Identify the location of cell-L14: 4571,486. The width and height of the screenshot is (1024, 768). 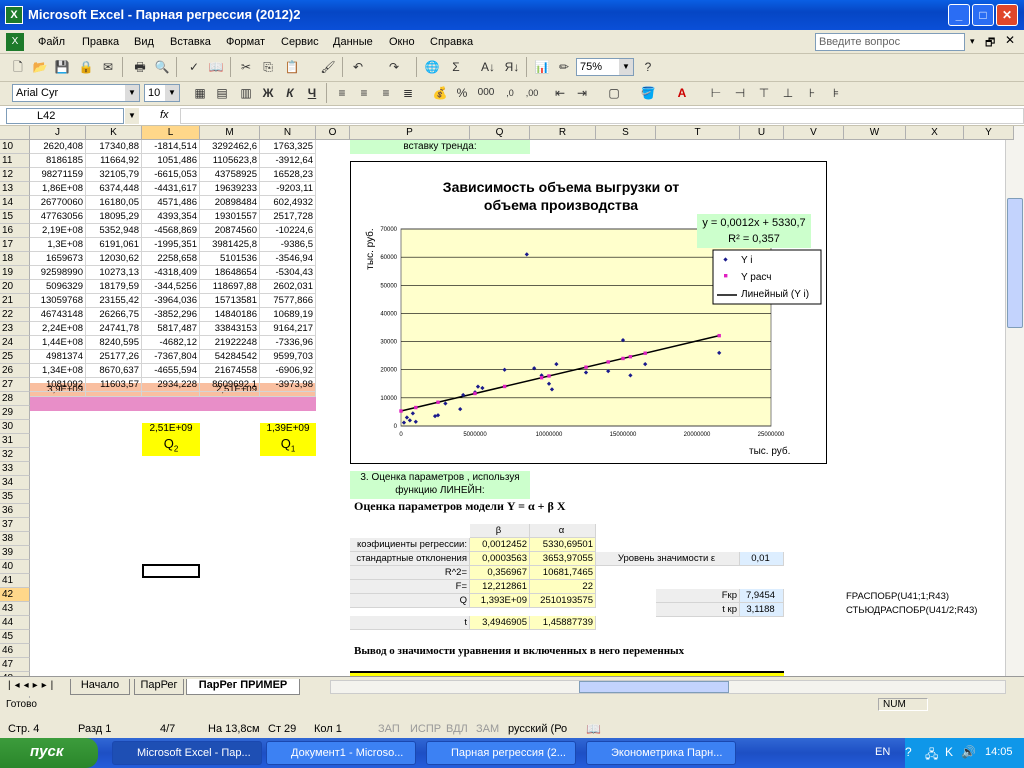
(171, 203).